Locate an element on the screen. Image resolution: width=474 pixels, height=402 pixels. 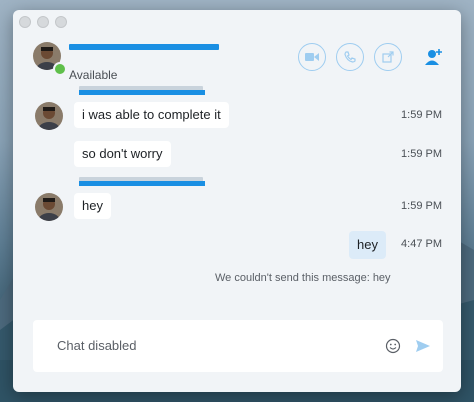
phone-icon is located at coordinates (350, 57).